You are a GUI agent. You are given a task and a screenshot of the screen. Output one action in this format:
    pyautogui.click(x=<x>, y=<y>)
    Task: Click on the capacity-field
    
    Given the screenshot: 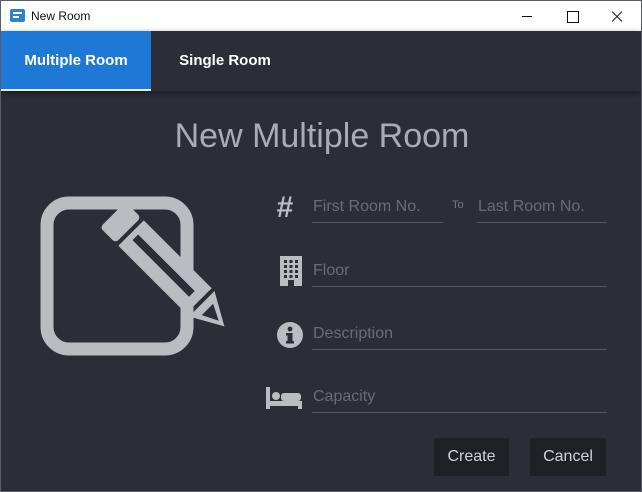 What is the action you would take?
    pyautogui.click(x=459, y=398)
    